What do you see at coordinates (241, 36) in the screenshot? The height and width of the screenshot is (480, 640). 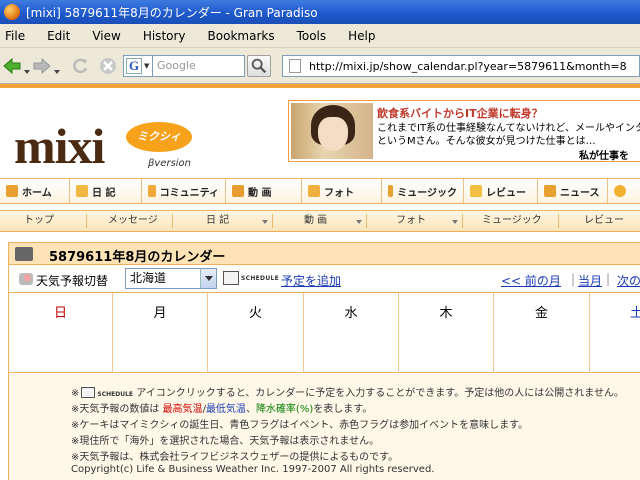 I see `menu-bookmarks: Bookmarks` at bounding box center [241, 36].